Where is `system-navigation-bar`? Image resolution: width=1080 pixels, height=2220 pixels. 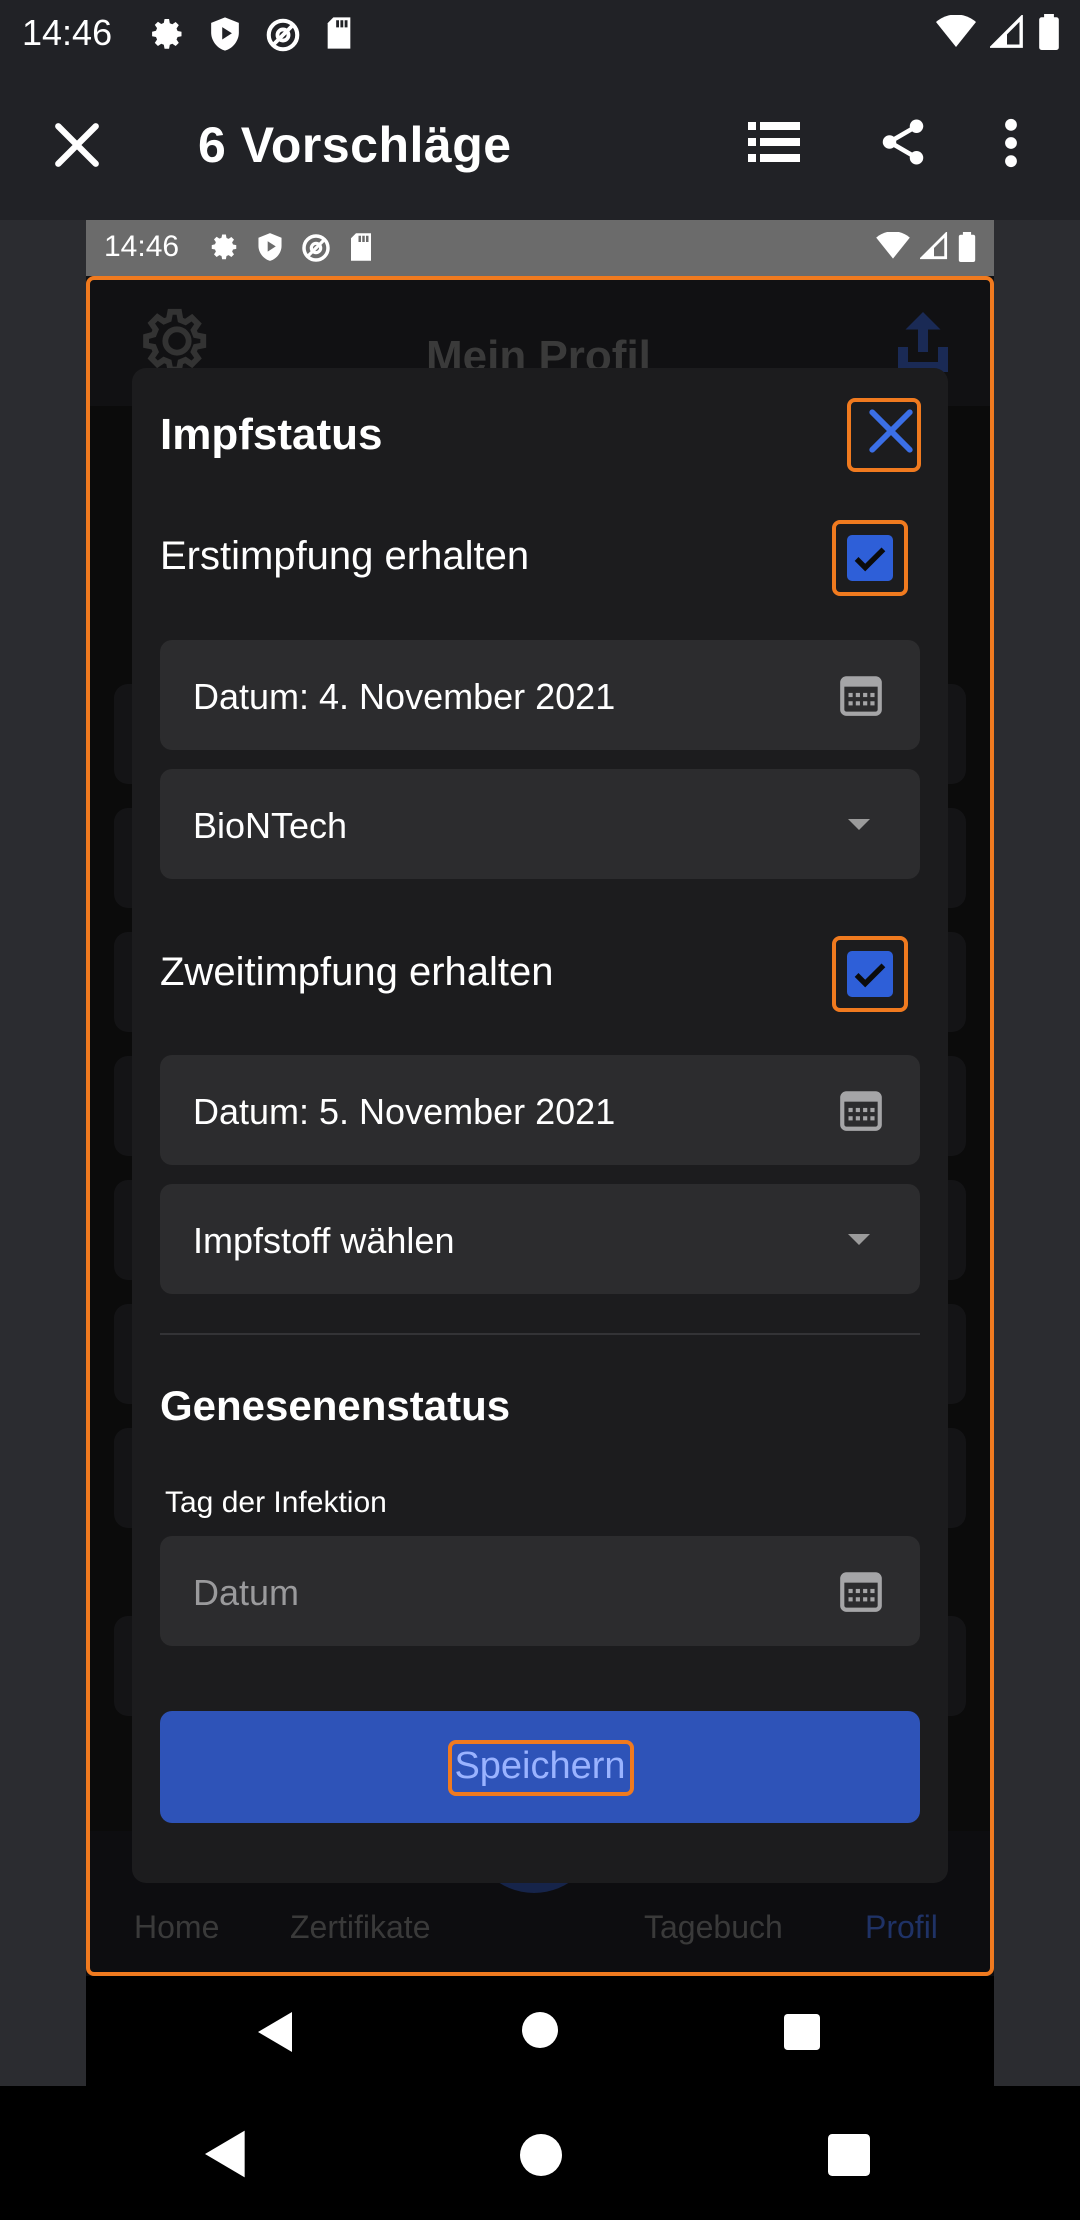
system-navigation-bar is located at coordinates (540, 2153).